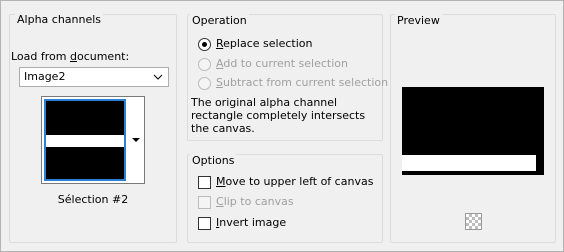  What do you see at coordinates (255, 44) in the screenshot?
I see `replace-selection-radio: Replace selection` at bounding box center [255, 44].